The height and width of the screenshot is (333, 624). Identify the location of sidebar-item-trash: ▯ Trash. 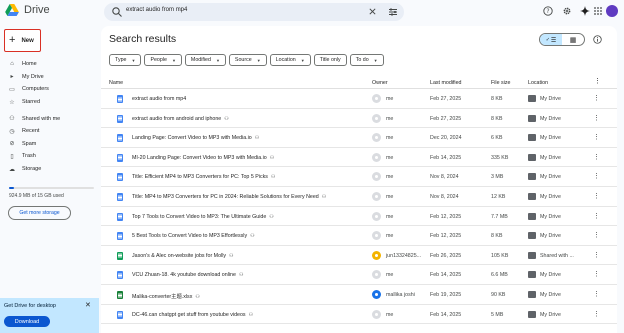
(51, 156).